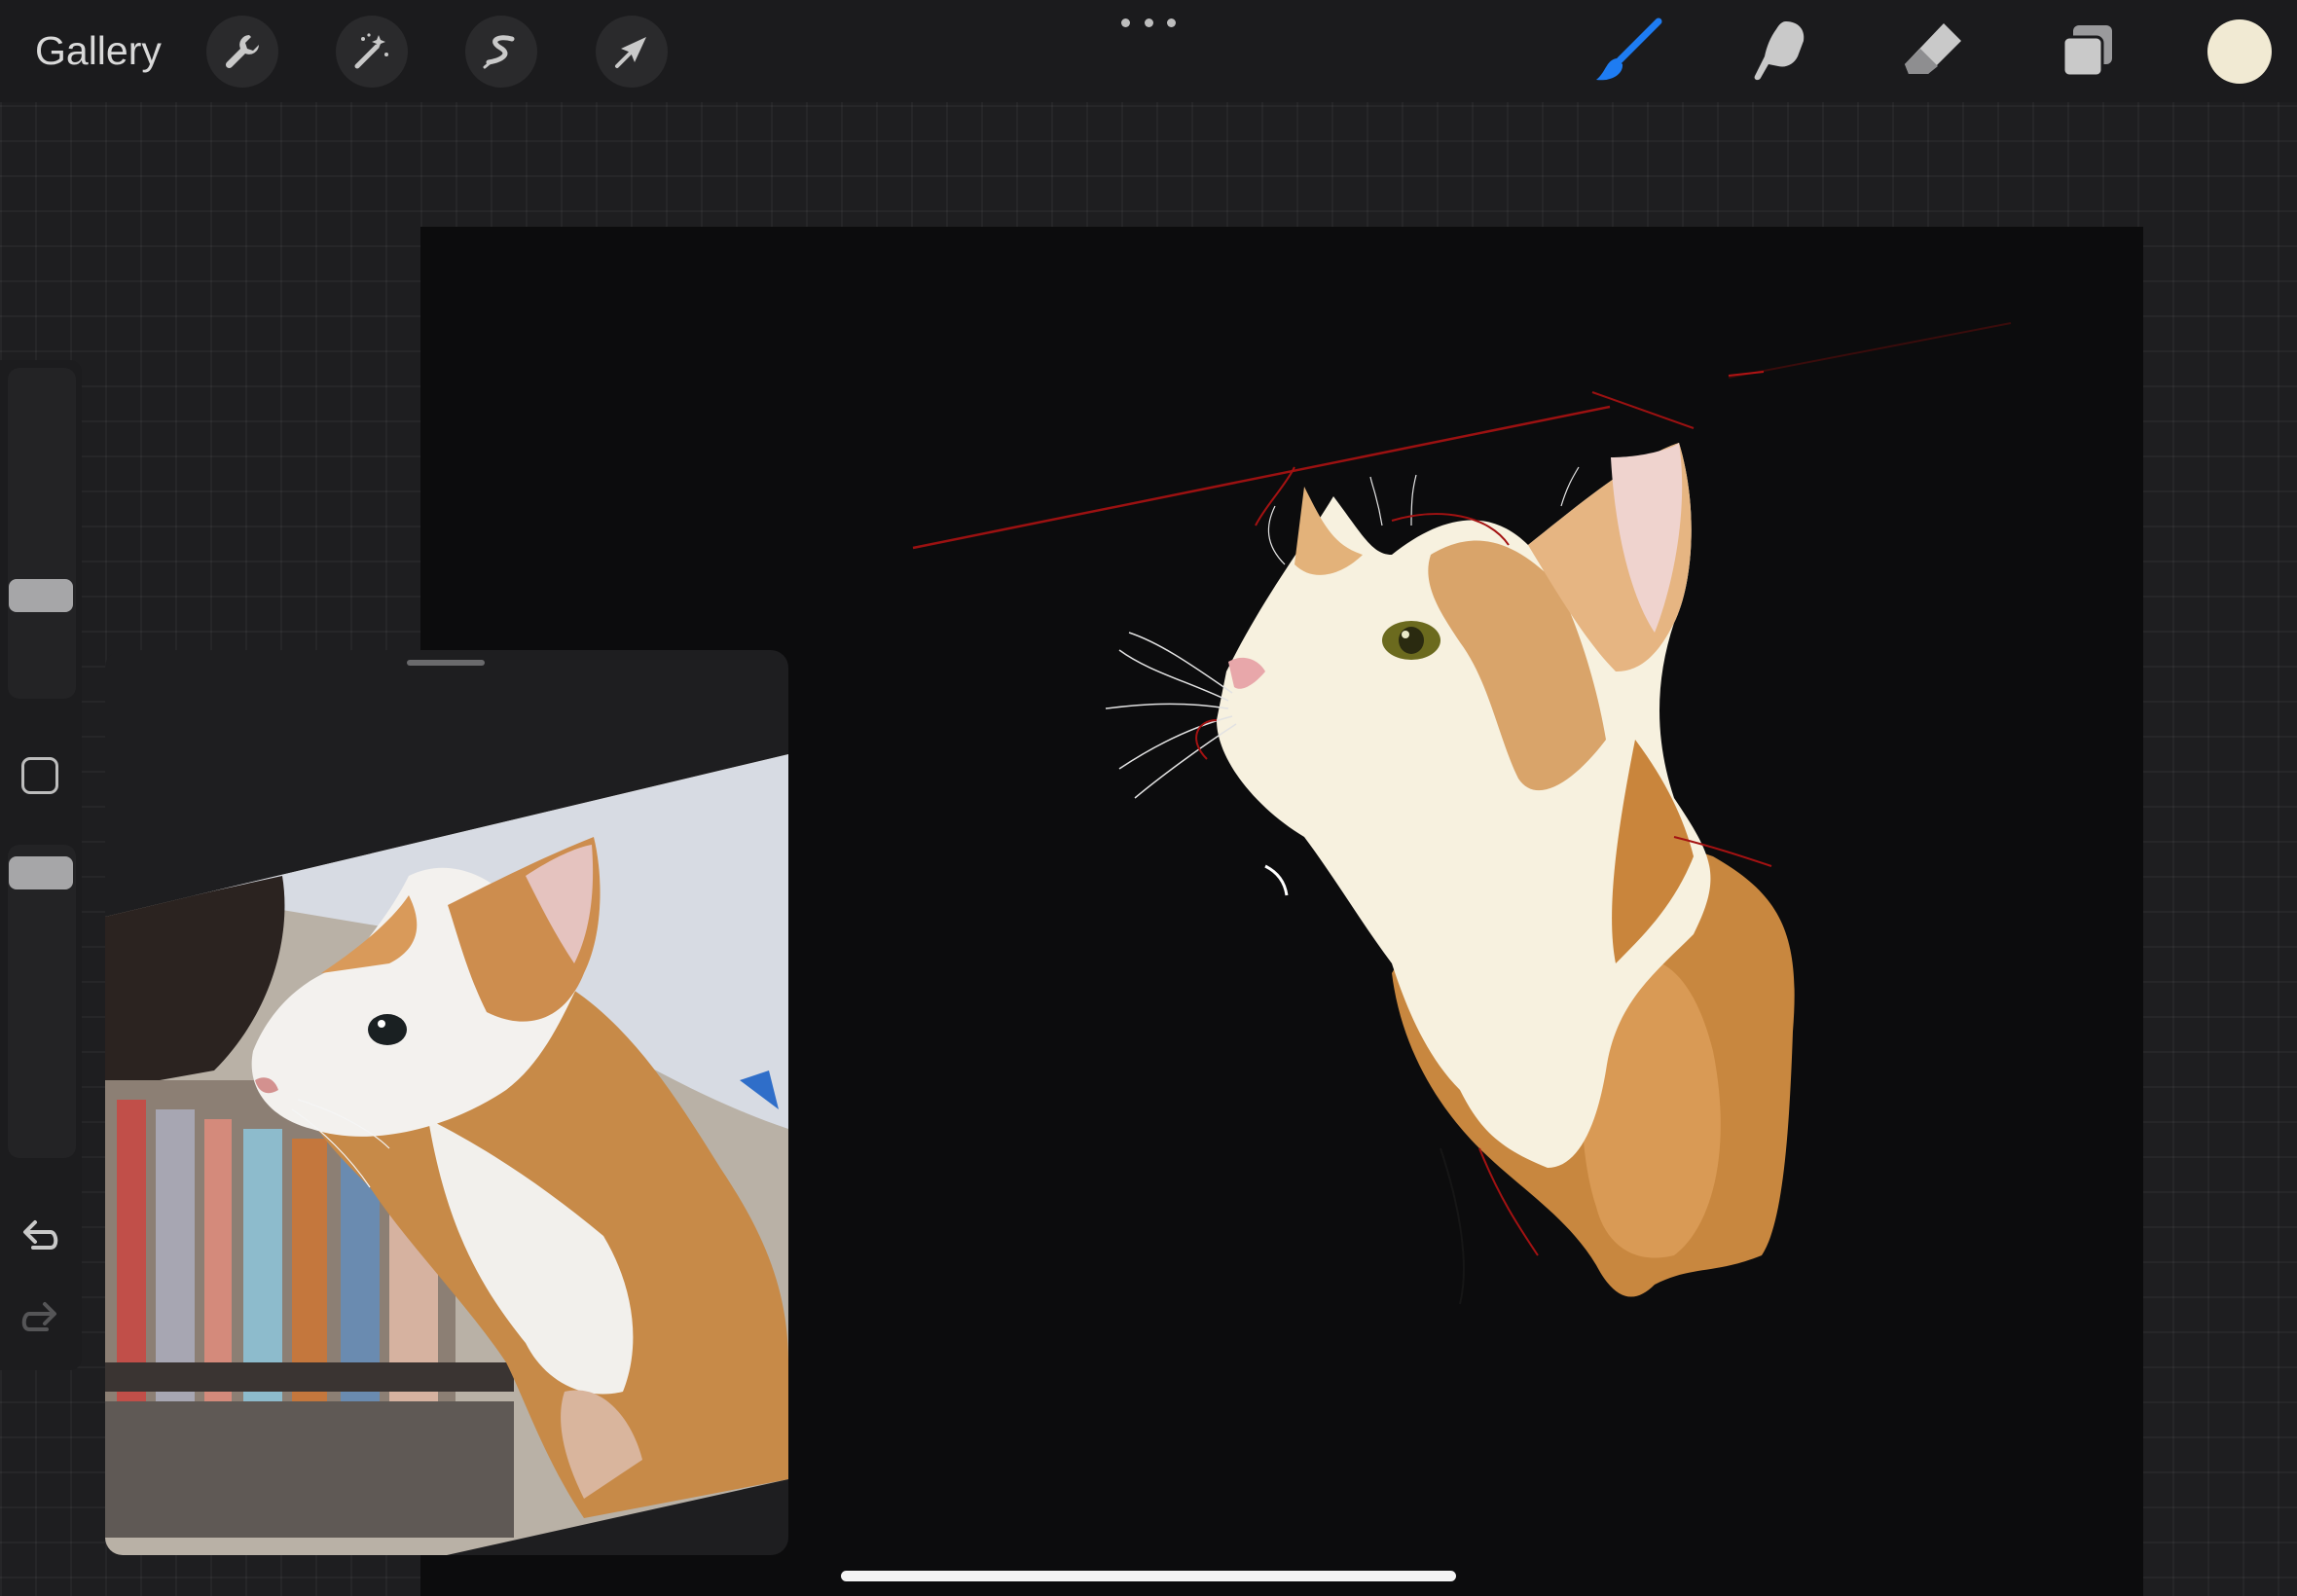 This screenshot has height=1596, width=2297. What do you see at coordinates (41, 596) in the screenshot?
I see `brush-size-thumb` at bounding box center [41, 596].